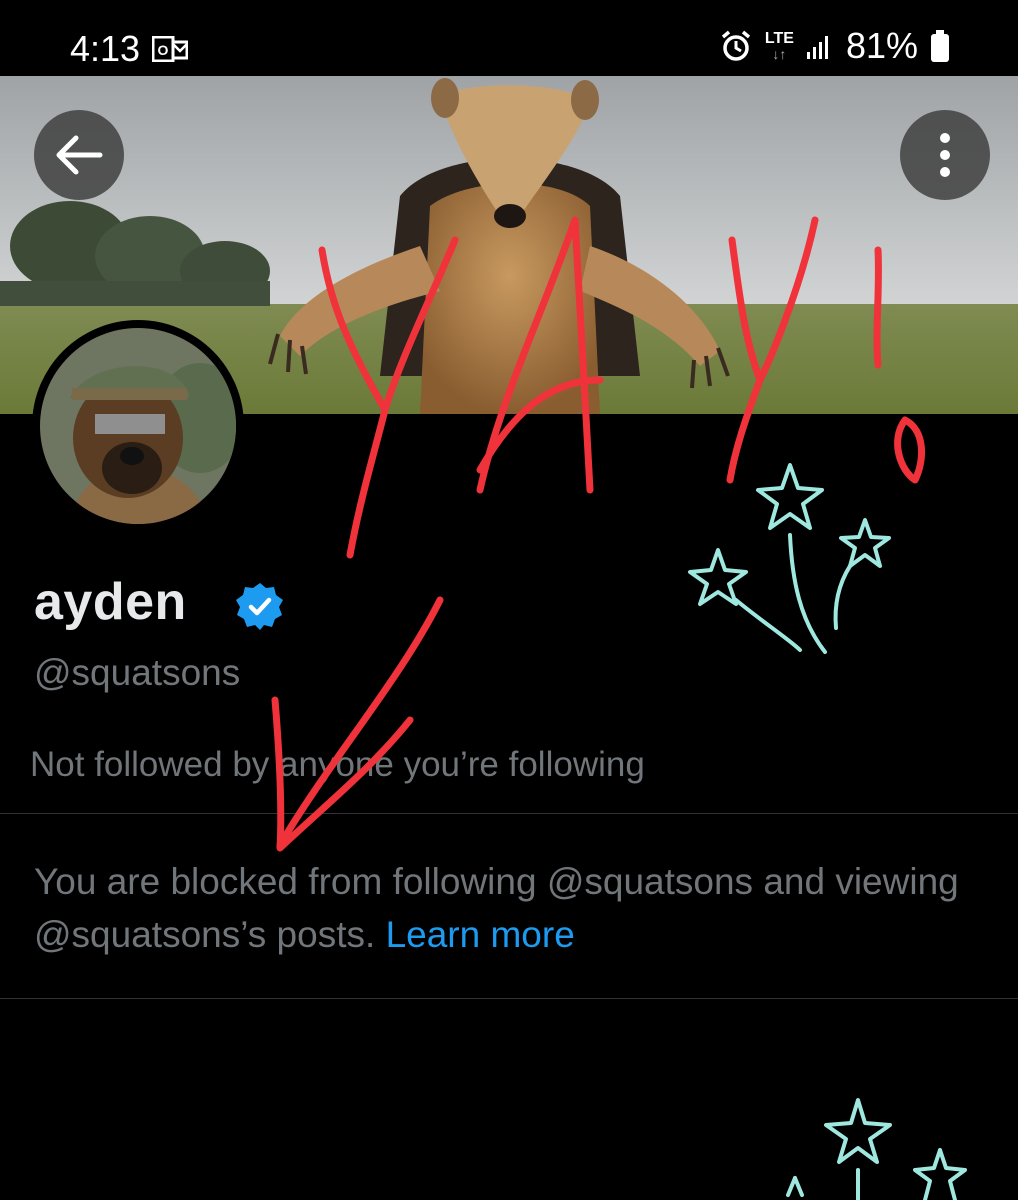 Image resolution: width=1018 pixels, height=1200 pixels. I want to click on learn-more-link: Learn more, so click(480, 934).